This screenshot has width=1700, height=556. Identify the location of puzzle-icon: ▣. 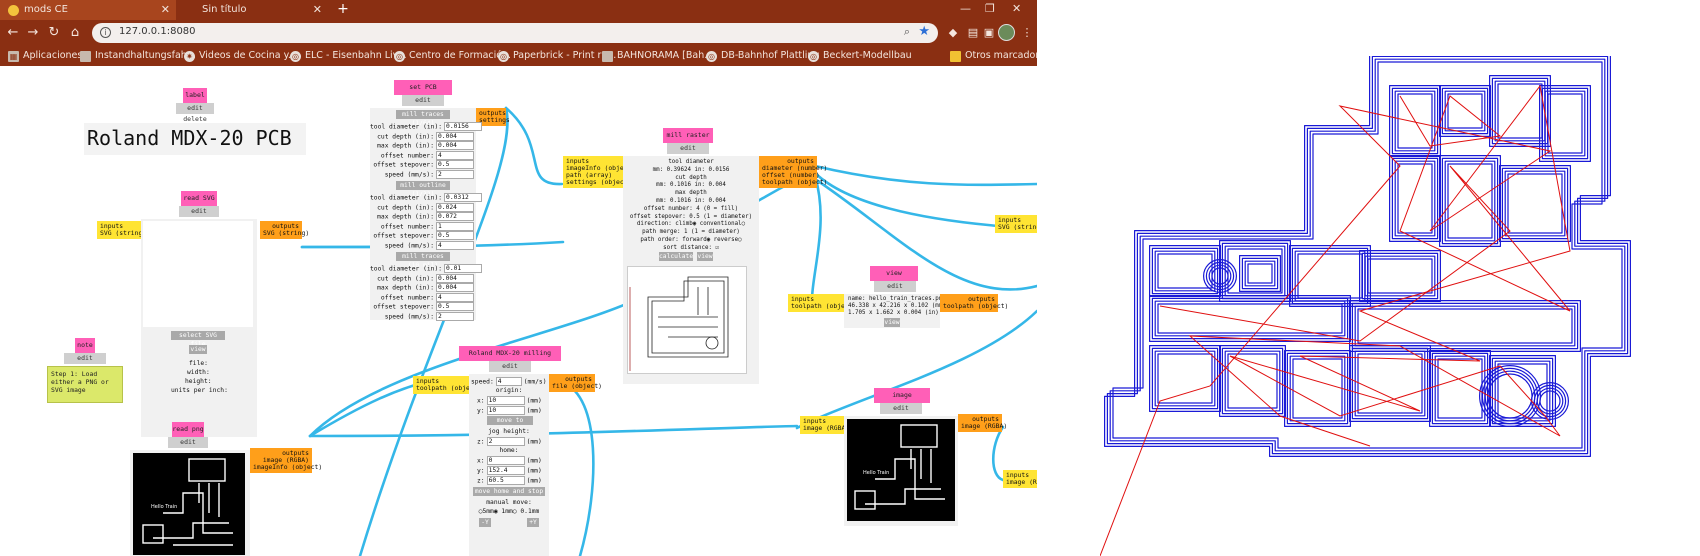
(989, 33).